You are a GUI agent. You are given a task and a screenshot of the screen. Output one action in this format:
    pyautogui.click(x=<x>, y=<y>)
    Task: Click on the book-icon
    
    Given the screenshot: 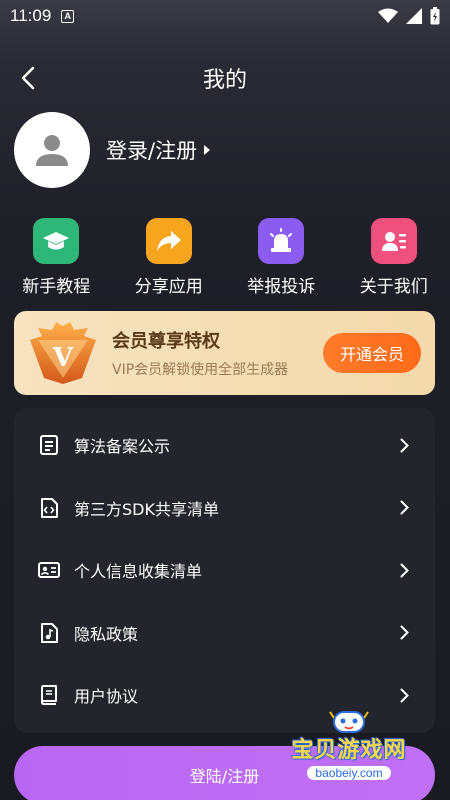 What is the action you would take?
    pyautogui.click(x=49, y=695)
    